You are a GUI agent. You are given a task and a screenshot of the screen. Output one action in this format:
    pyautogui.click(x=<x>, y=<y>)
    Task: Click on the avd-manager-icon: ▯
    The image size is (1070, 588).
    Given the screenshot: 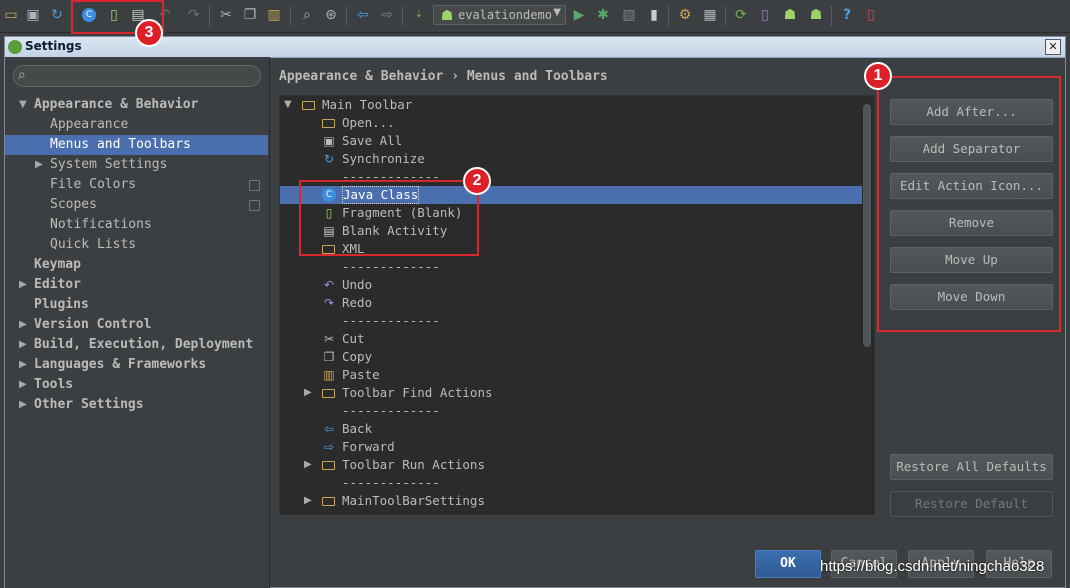 What is the action you would take?
    pyautogui.click(x=765, y=15)
    